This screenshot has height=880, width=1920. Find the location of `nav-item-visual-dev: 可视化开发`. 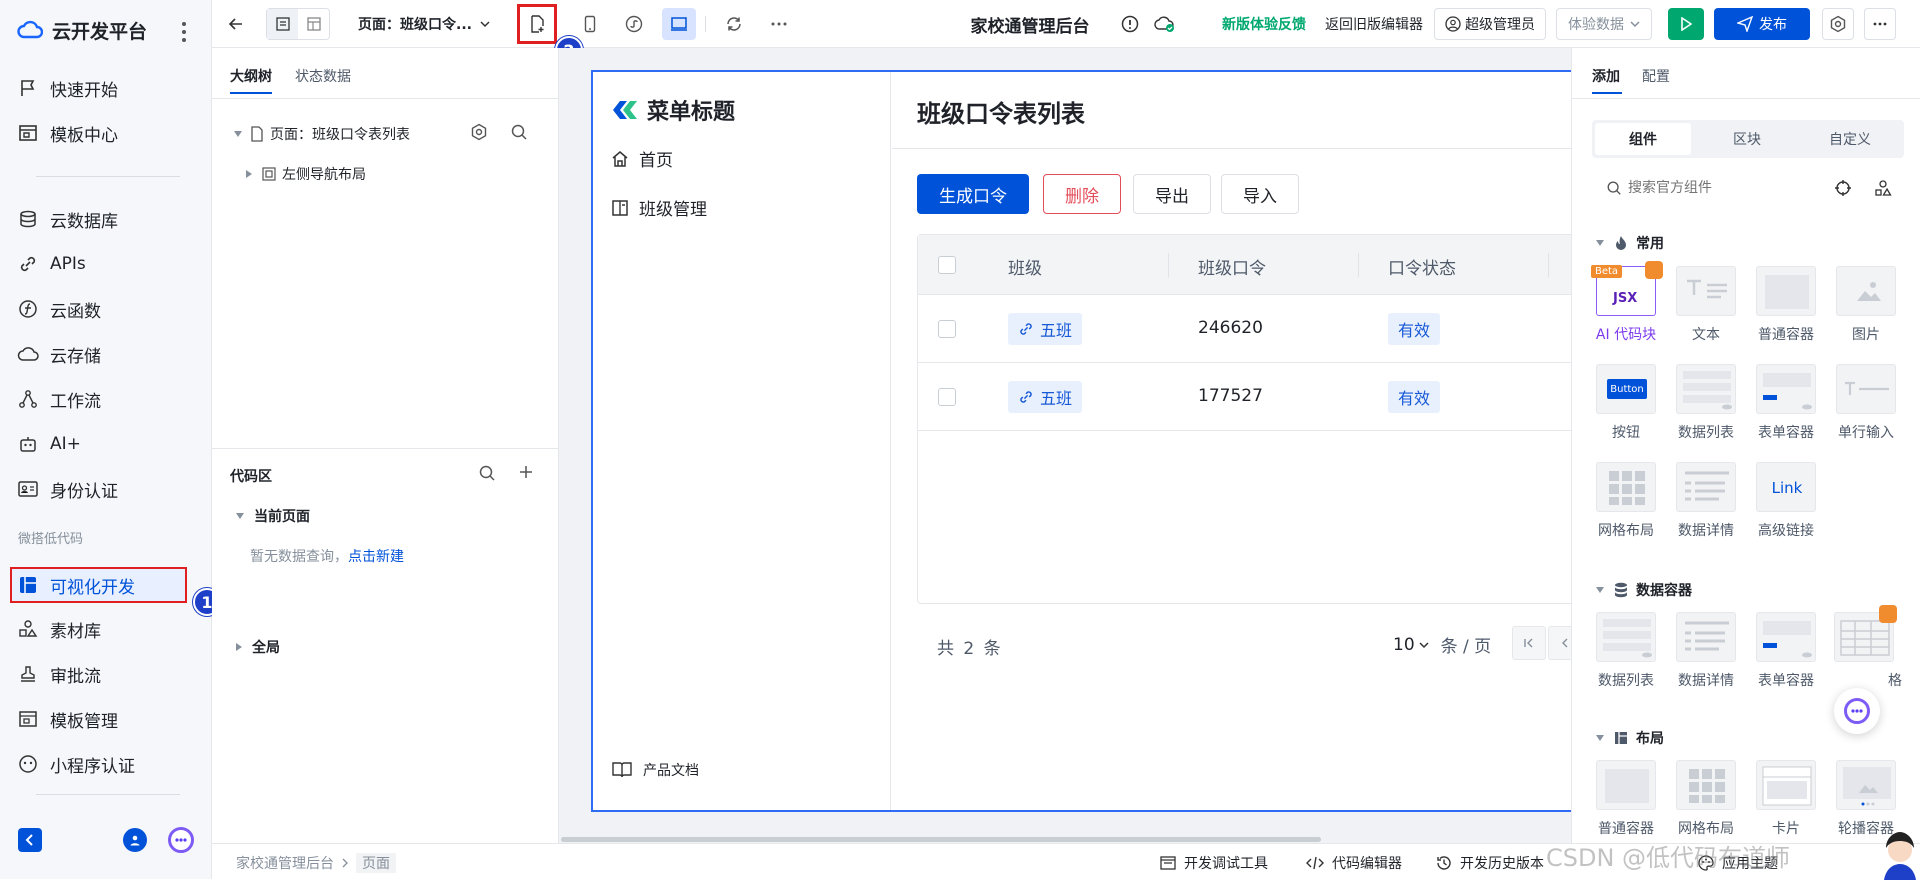

nav-item-visual-dev: 可视化开发 is located at coordinates (75, 585).